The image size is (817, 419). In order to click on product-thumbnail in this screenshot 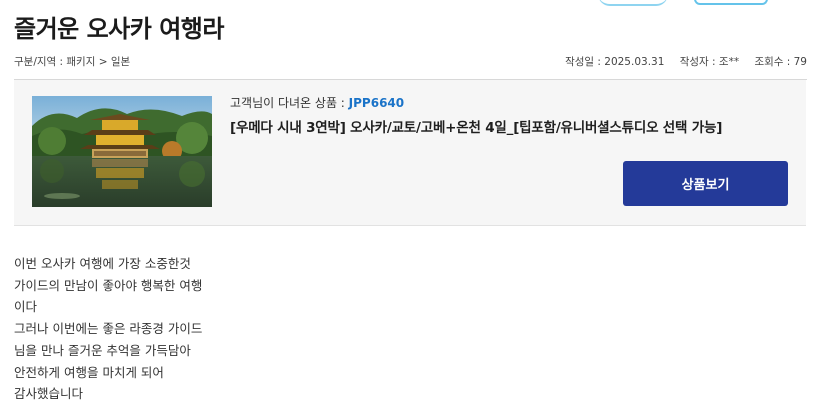, I will do `click(122, 151)`.